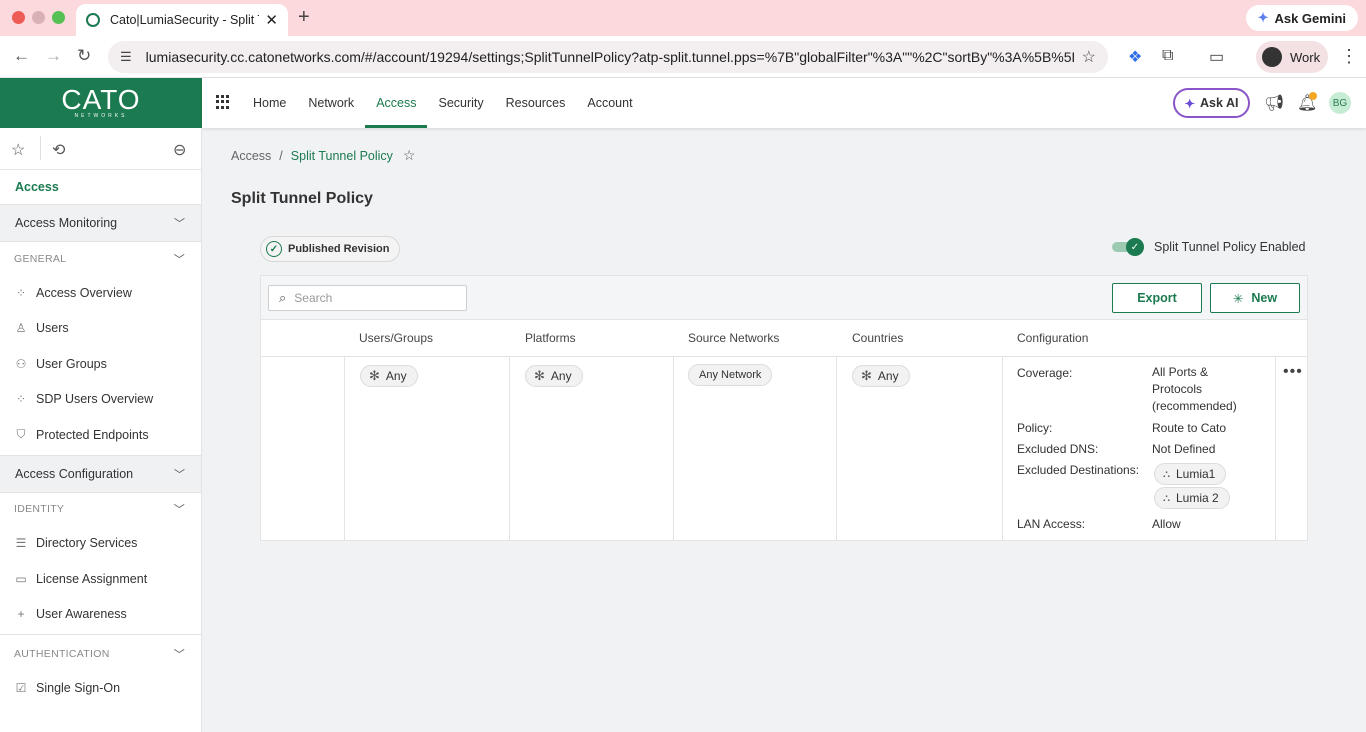 The image size is (1366, 732). Describe the element at coordinates (92, 434) in the screenshot. I see `sidebar-item-label: Protected Endpoints` at that location.